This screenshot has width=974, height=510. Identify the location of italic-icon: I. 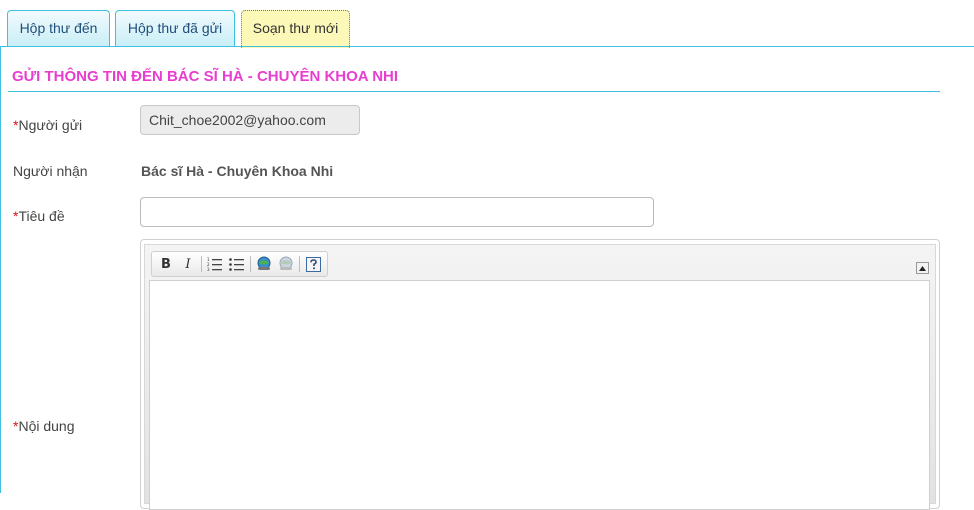
(188, 264).